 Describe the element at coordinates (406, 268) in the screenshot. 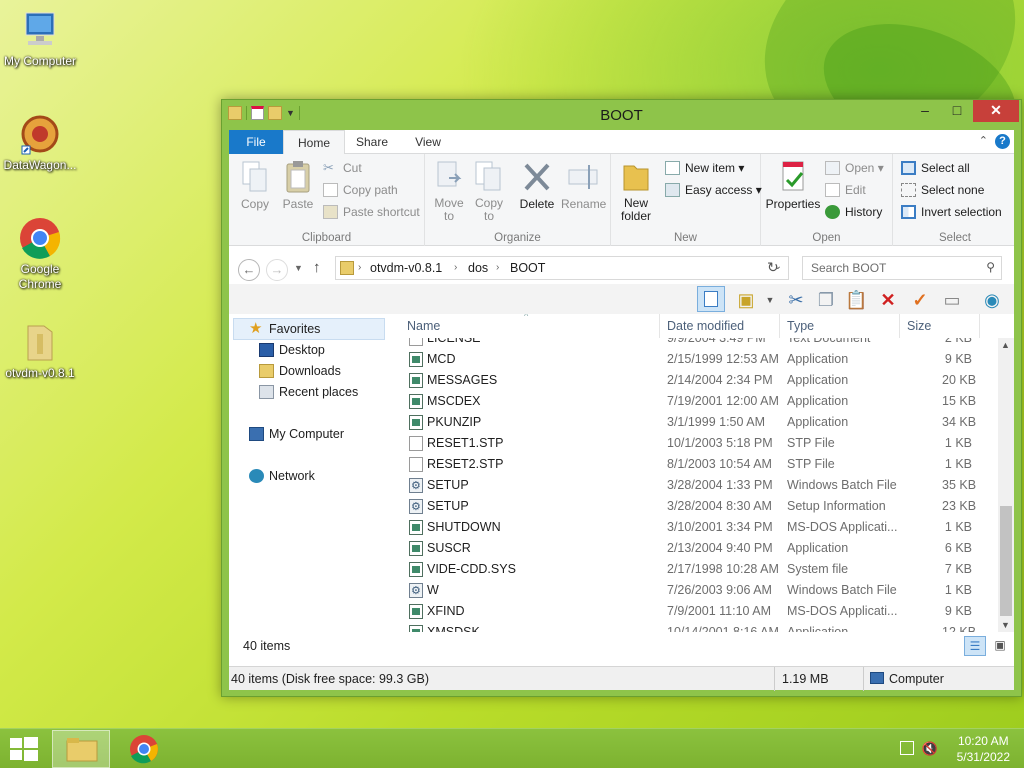

I see `breadcrumb-otvdm: otvdm-v0.8.1` at that location.